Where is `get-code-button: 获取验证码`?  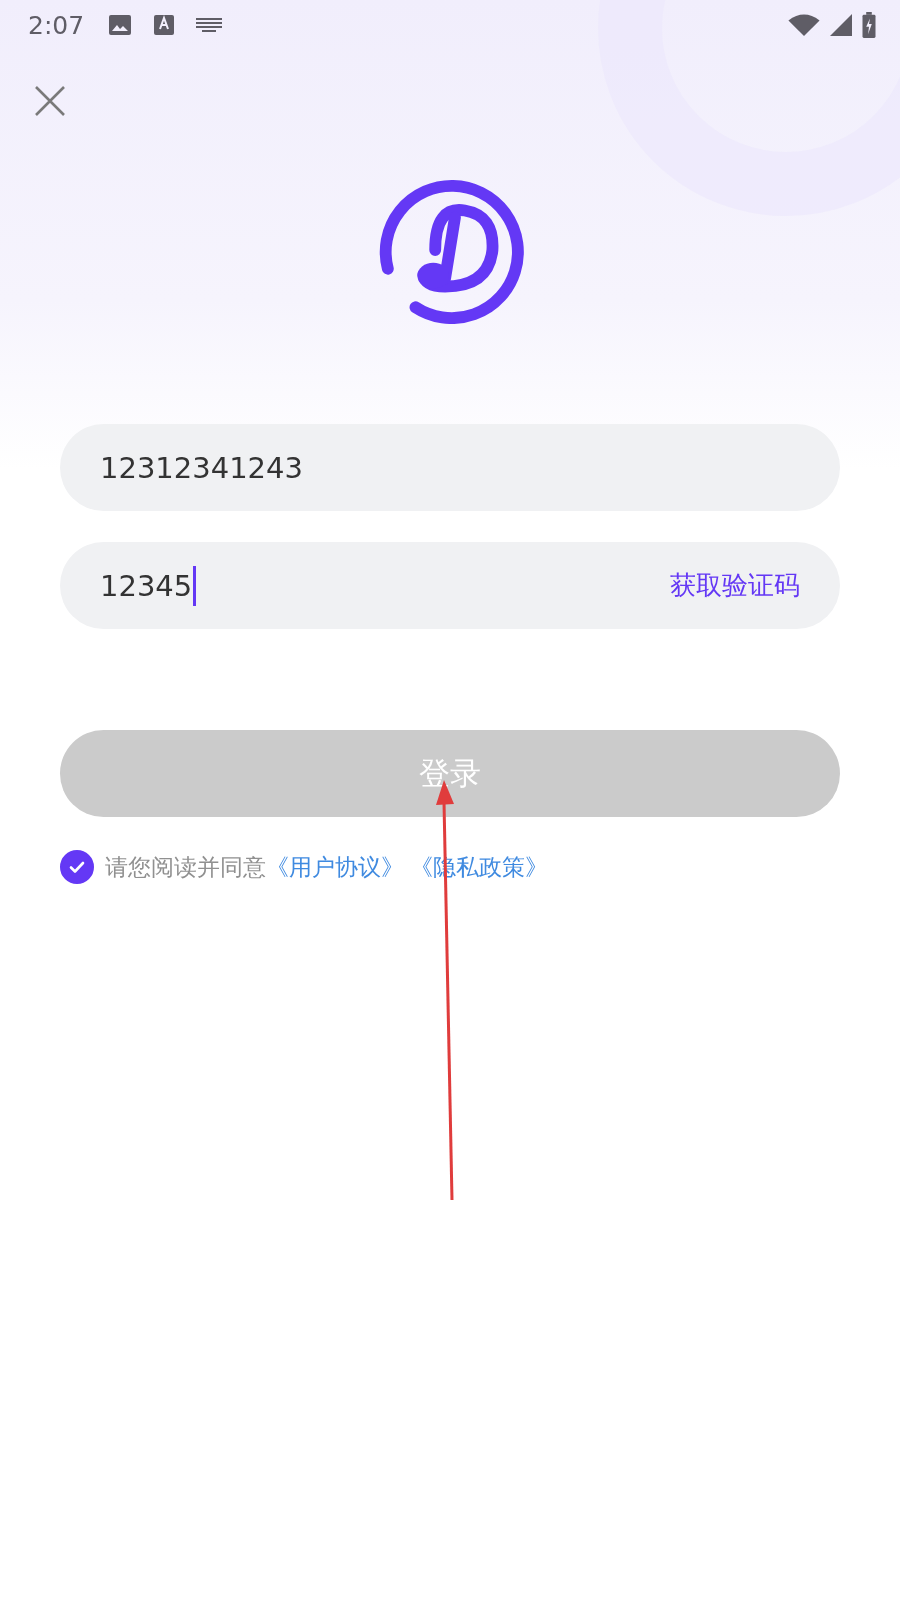 get-code-button: 获取验证码 is located at coordinates (735, 585).